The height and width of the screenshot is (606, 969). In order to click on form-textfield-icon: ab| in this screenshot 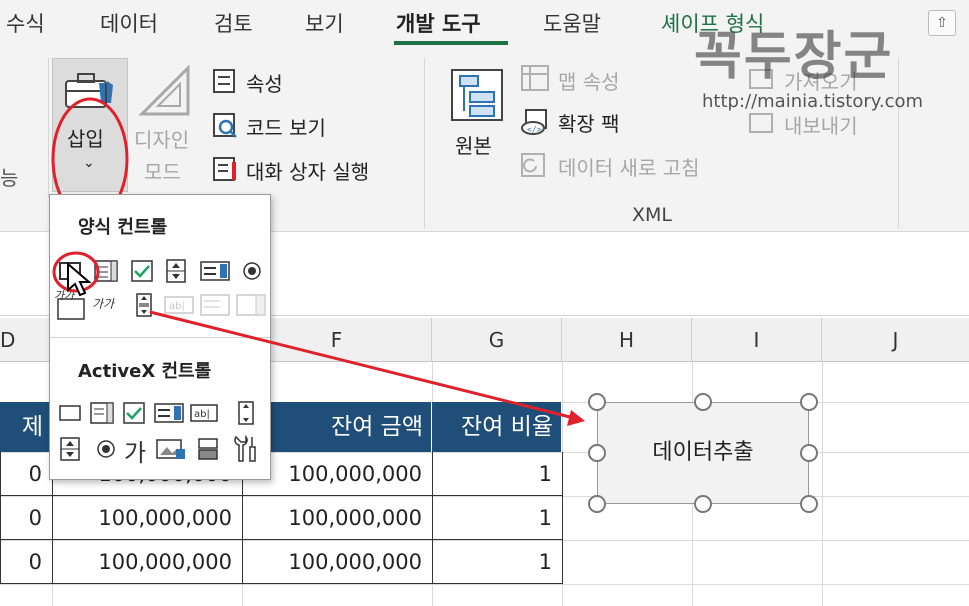, I will do `click(179, 305)`.